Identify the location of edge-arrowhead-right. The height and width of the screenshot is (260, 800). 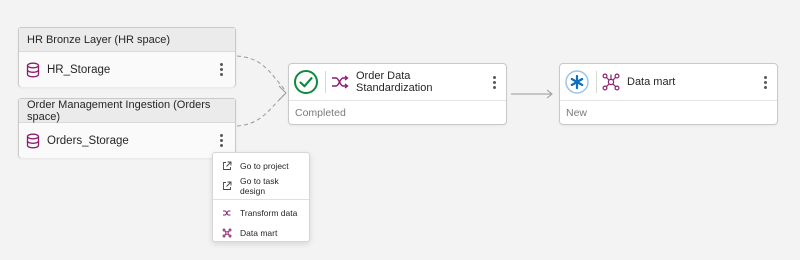
(549, 94).